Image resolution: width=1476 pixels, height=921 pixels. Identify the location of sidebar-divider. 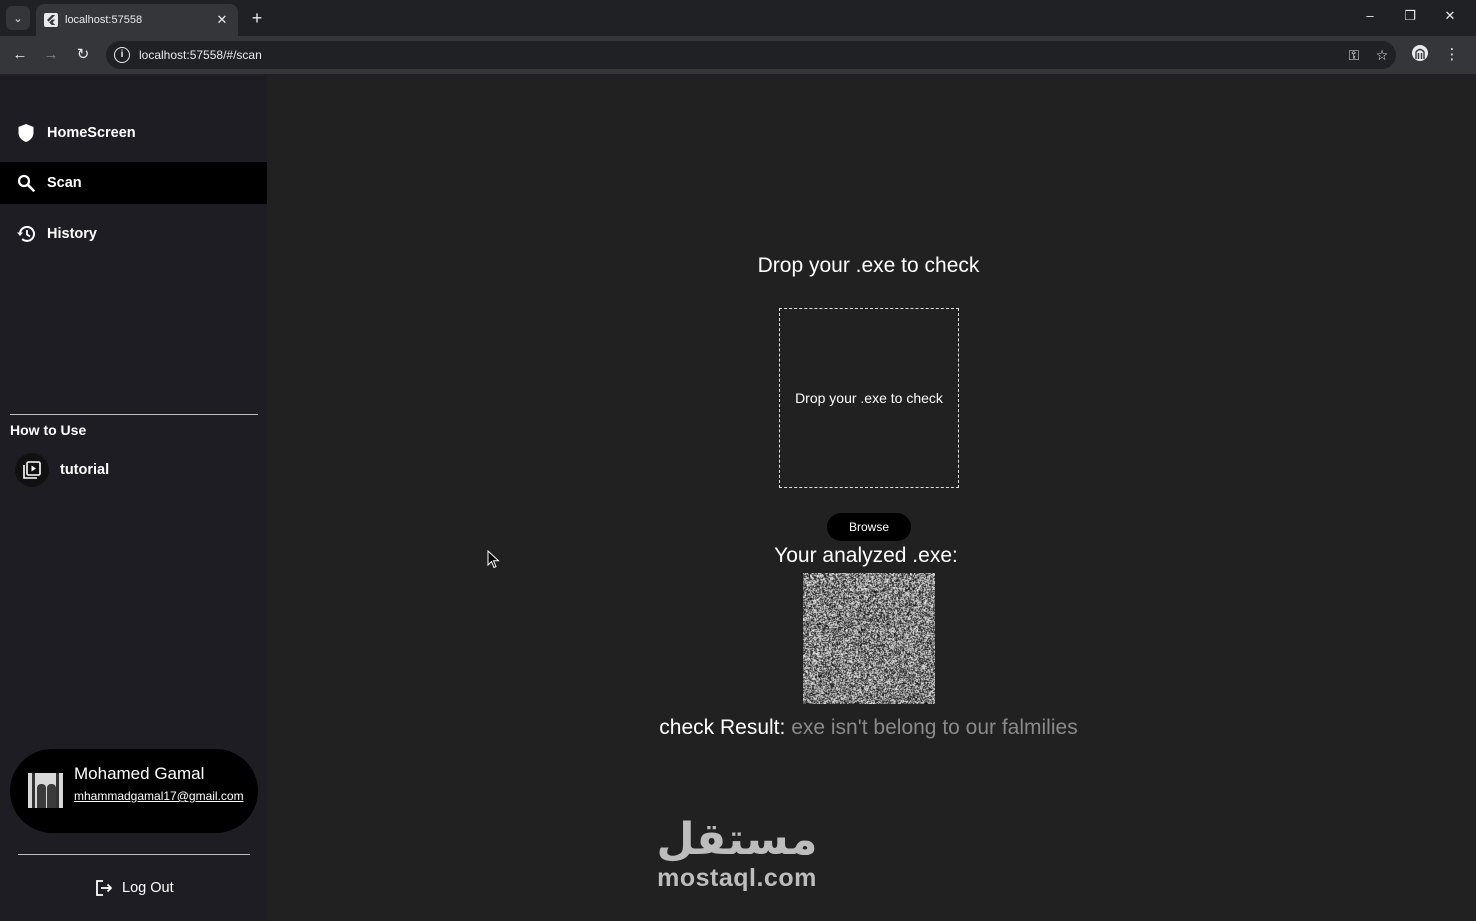
(134, 414).